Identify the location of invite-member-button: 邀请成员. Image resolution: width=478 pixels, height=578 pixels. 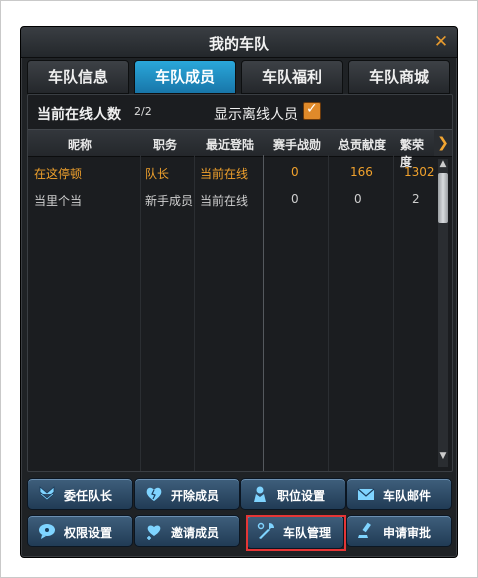
(187, 531).